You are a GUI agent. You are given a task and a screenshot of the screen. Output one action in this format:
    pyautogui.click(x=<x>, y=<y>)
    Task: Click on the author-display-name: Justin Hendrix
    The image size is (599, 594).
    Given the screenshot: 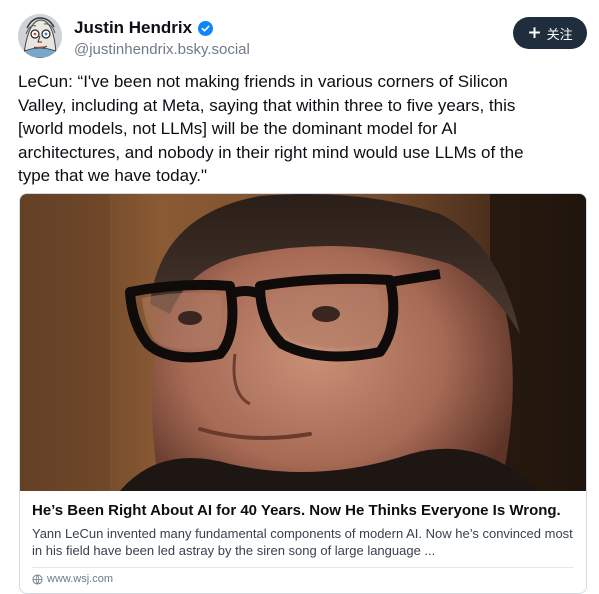 What is the action you would take?
    pyautogui.click(x=162, y=28)
    